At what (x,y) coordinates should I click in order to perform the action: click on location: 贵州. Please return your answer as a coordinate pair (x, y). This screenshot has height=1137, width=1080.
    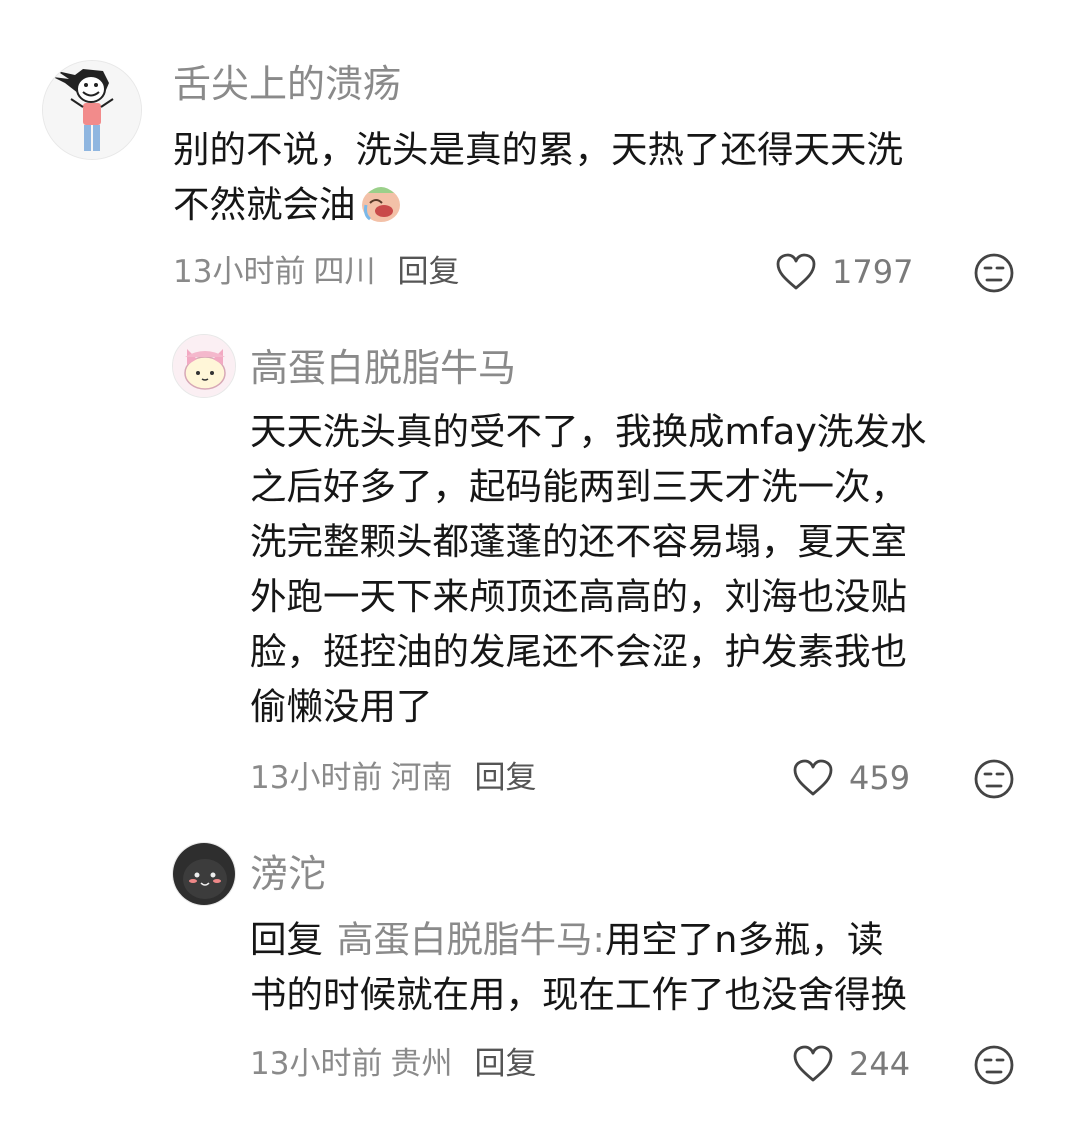
    Looking at the image, I should click on (421, 1064).